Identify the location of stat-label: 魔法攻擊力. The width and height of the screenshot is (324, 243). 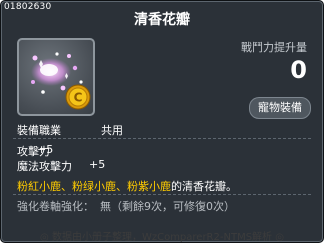
(44, 166).